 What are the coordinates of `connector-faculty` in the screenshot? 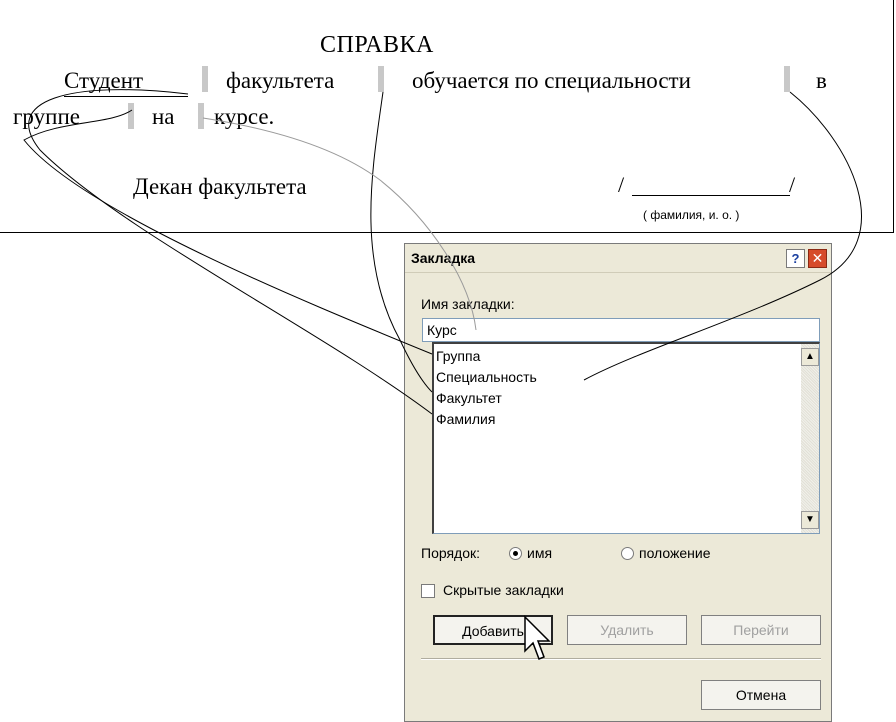 It's located at (401, 242).